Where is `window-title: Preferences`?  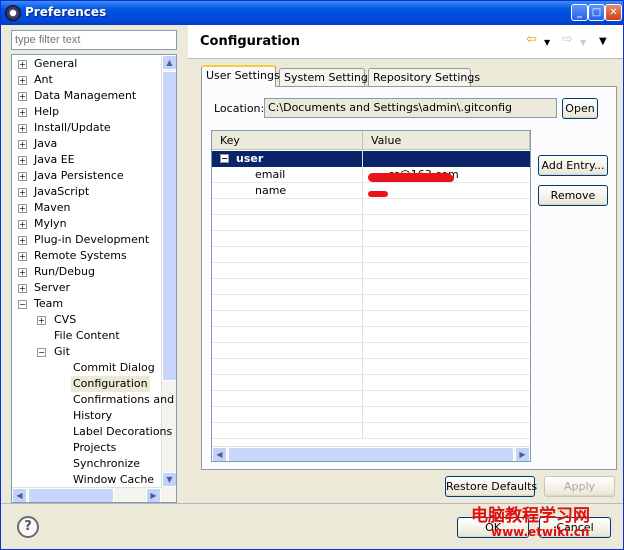
window-title: Preferences is located at coordinates (66, 12).